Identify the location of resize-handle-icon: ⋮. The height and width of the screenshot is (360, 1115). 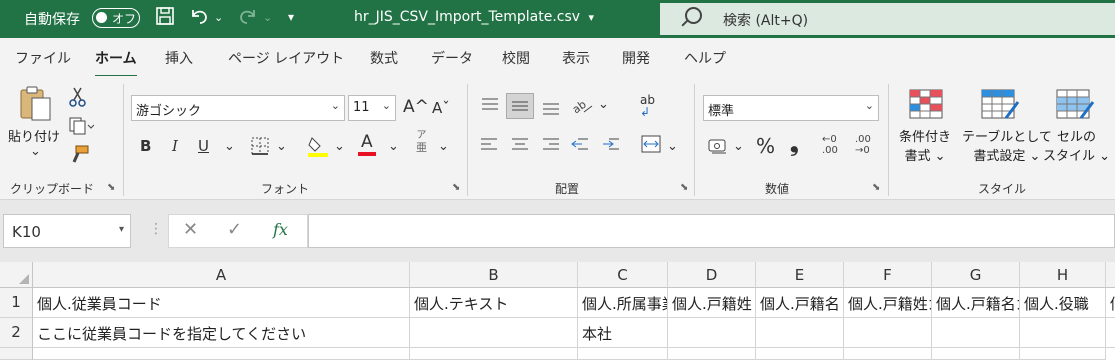
(156, 229).